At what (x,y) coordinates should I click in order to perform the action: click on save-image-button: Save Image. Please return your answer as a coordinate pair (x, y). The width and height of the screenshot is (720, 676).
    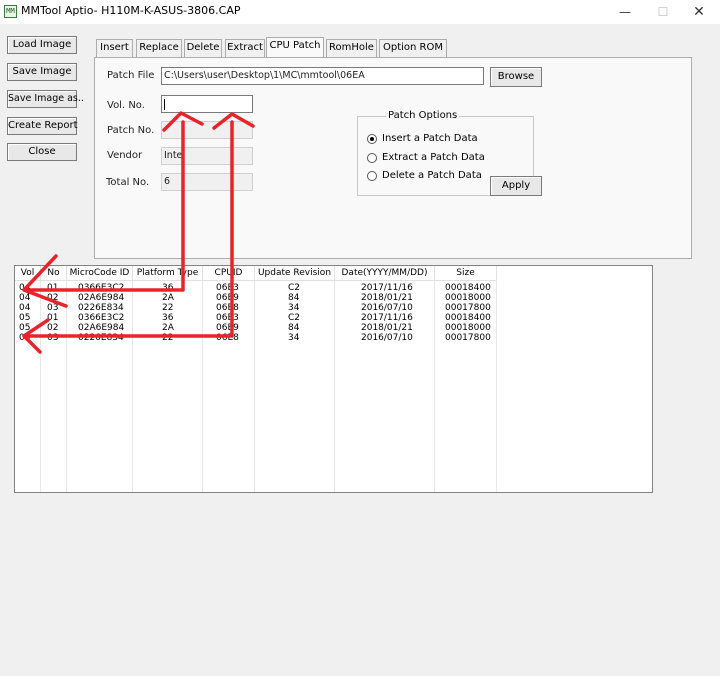
    Looking at the image, I should click on (42, 72).